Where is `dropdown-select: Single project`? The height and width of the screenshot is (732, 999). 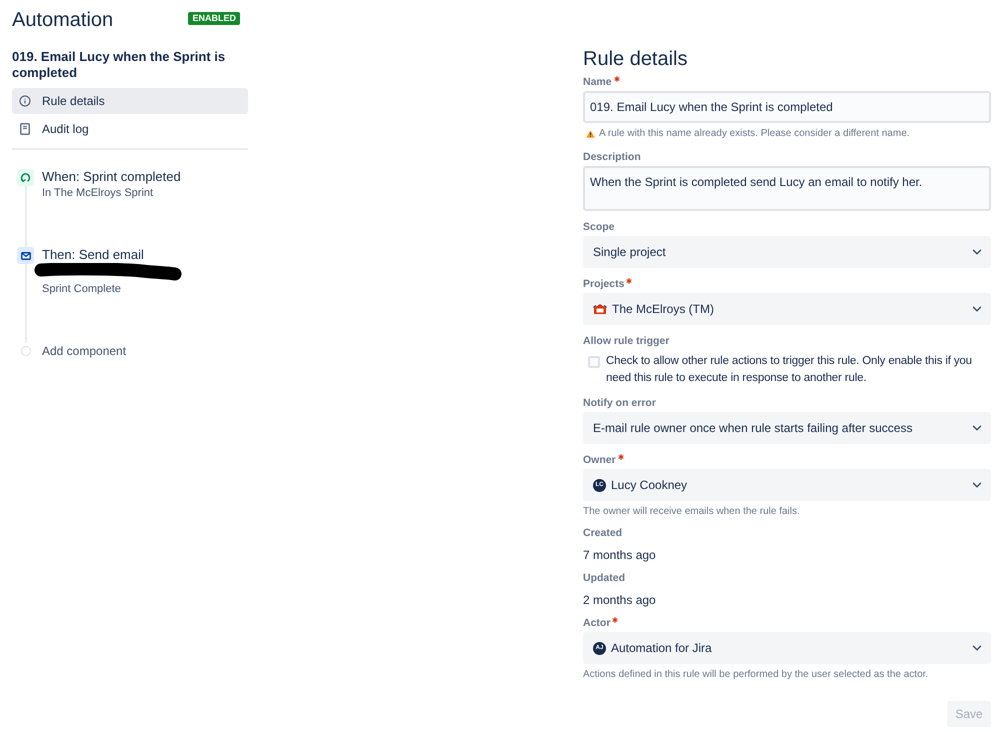
dropdown-select: Single project is located at coordinates (787, 252).